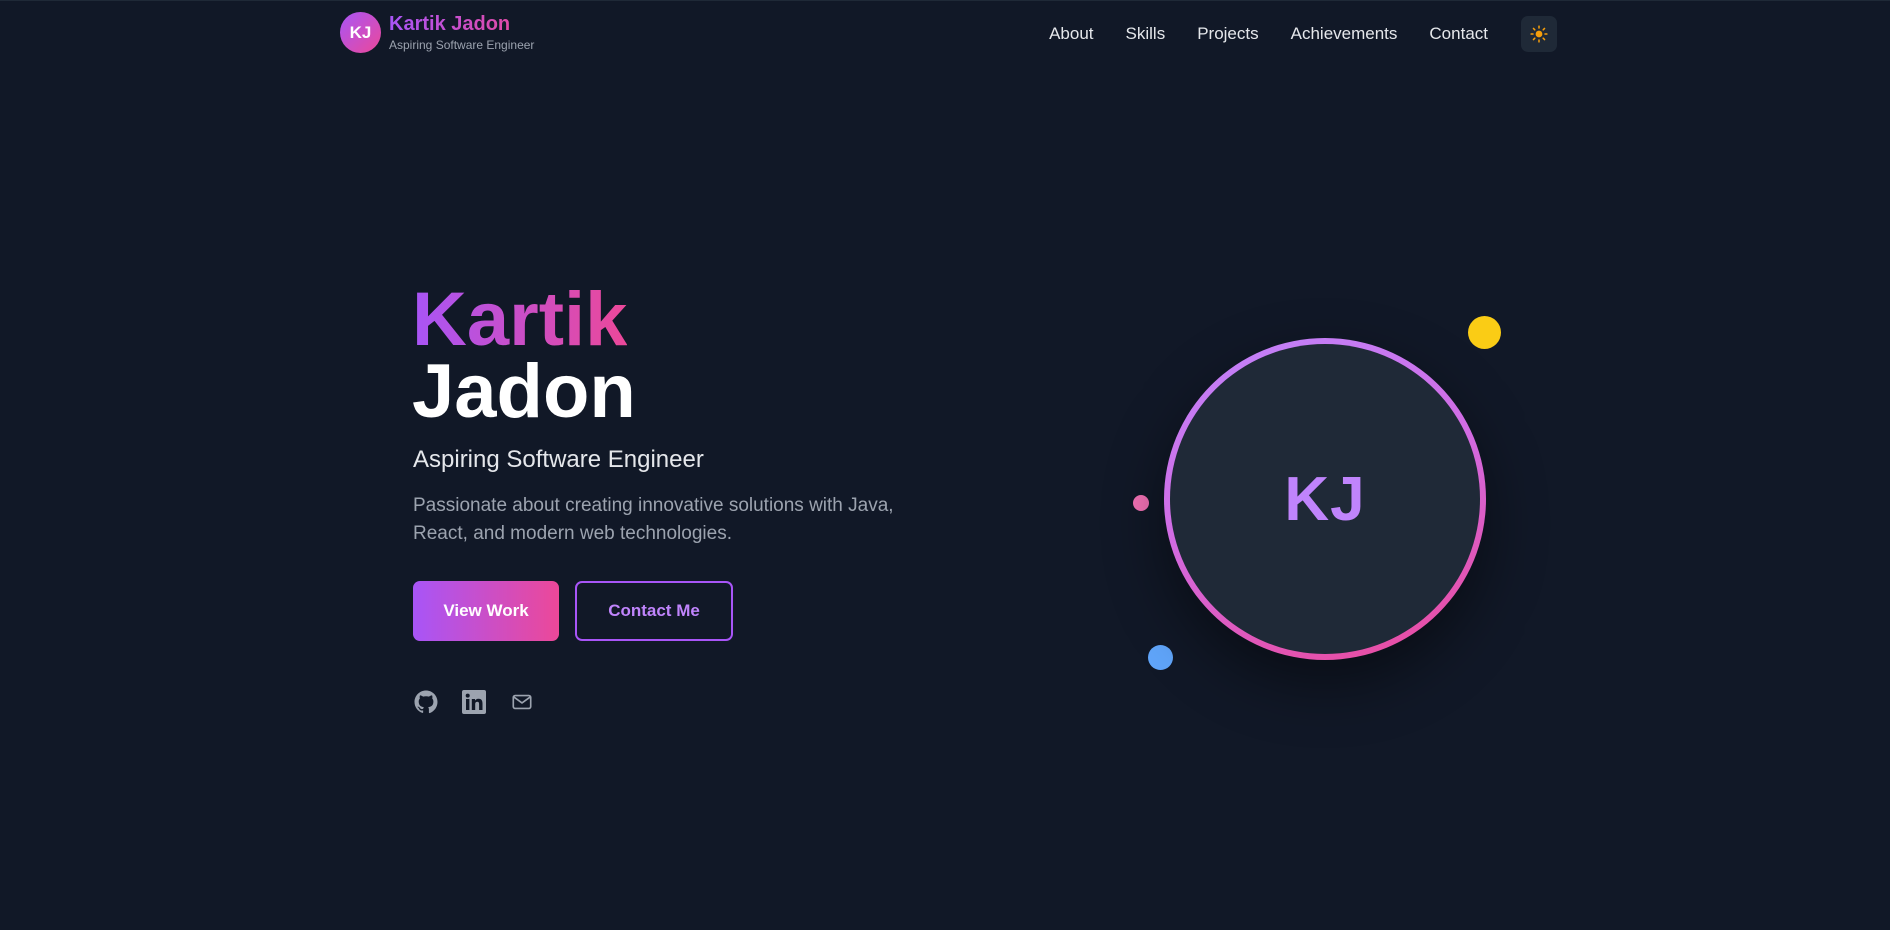 Image resolution: width=1890 pixels, height=930 pixels. I want to click on brand-tagline: Aspiring Software Engineer, so click(462, 45).